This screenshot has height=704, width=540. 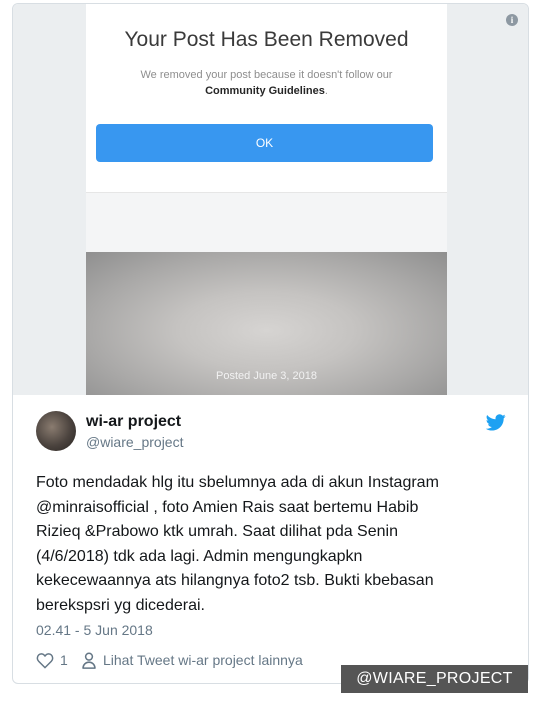 What do you see at coordinates (203, 660) in the screenshot?
I see `more-tweets-link: Lihat Tweet wi-ar project lainnya` at bounding box center [203, 660].